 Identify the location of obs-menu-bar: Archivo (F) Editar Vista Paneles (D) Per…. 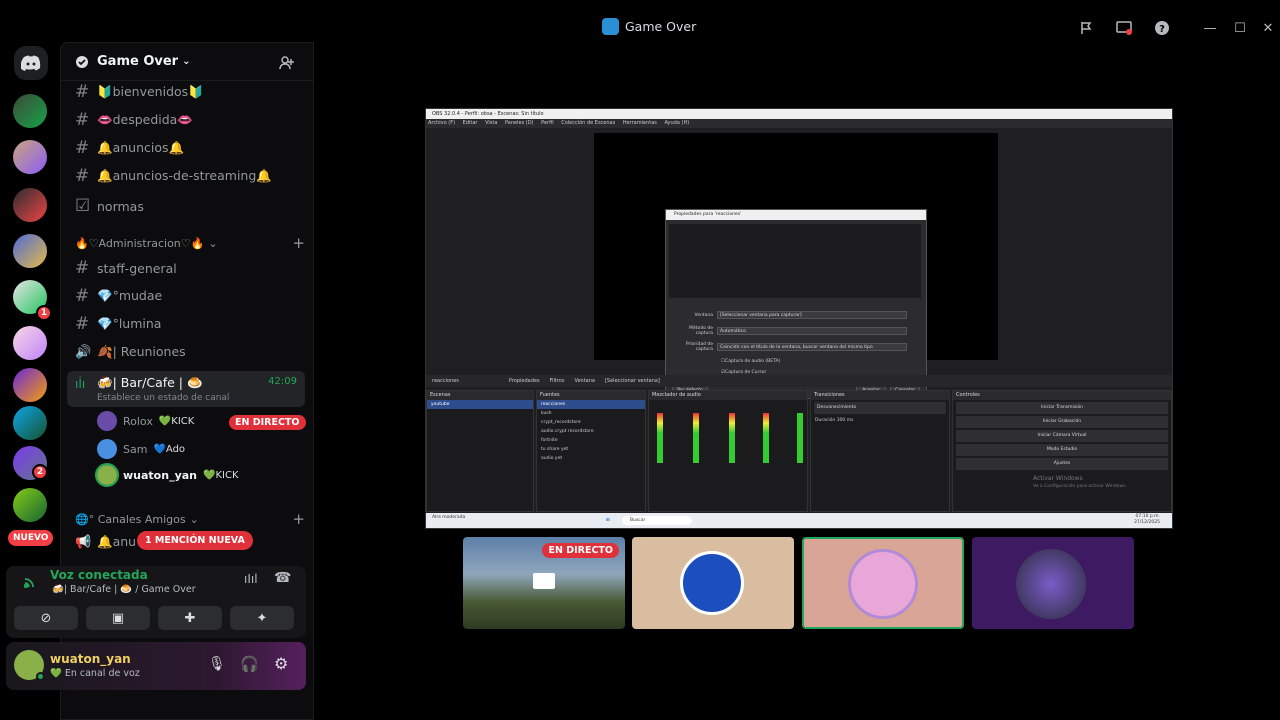
(799, 123).